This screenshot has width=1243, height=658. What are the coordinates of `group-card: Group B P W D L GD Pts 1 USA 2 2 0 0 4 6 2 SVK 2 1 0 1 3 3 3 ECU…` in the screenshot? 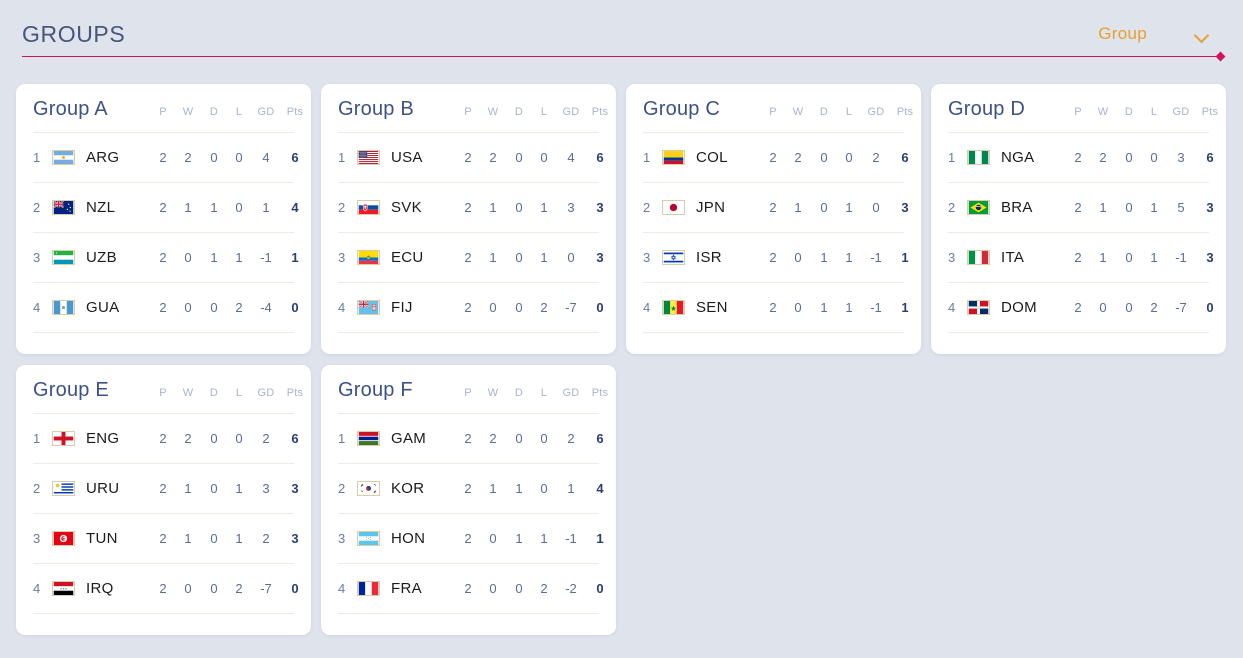 It's located at (468, 219).